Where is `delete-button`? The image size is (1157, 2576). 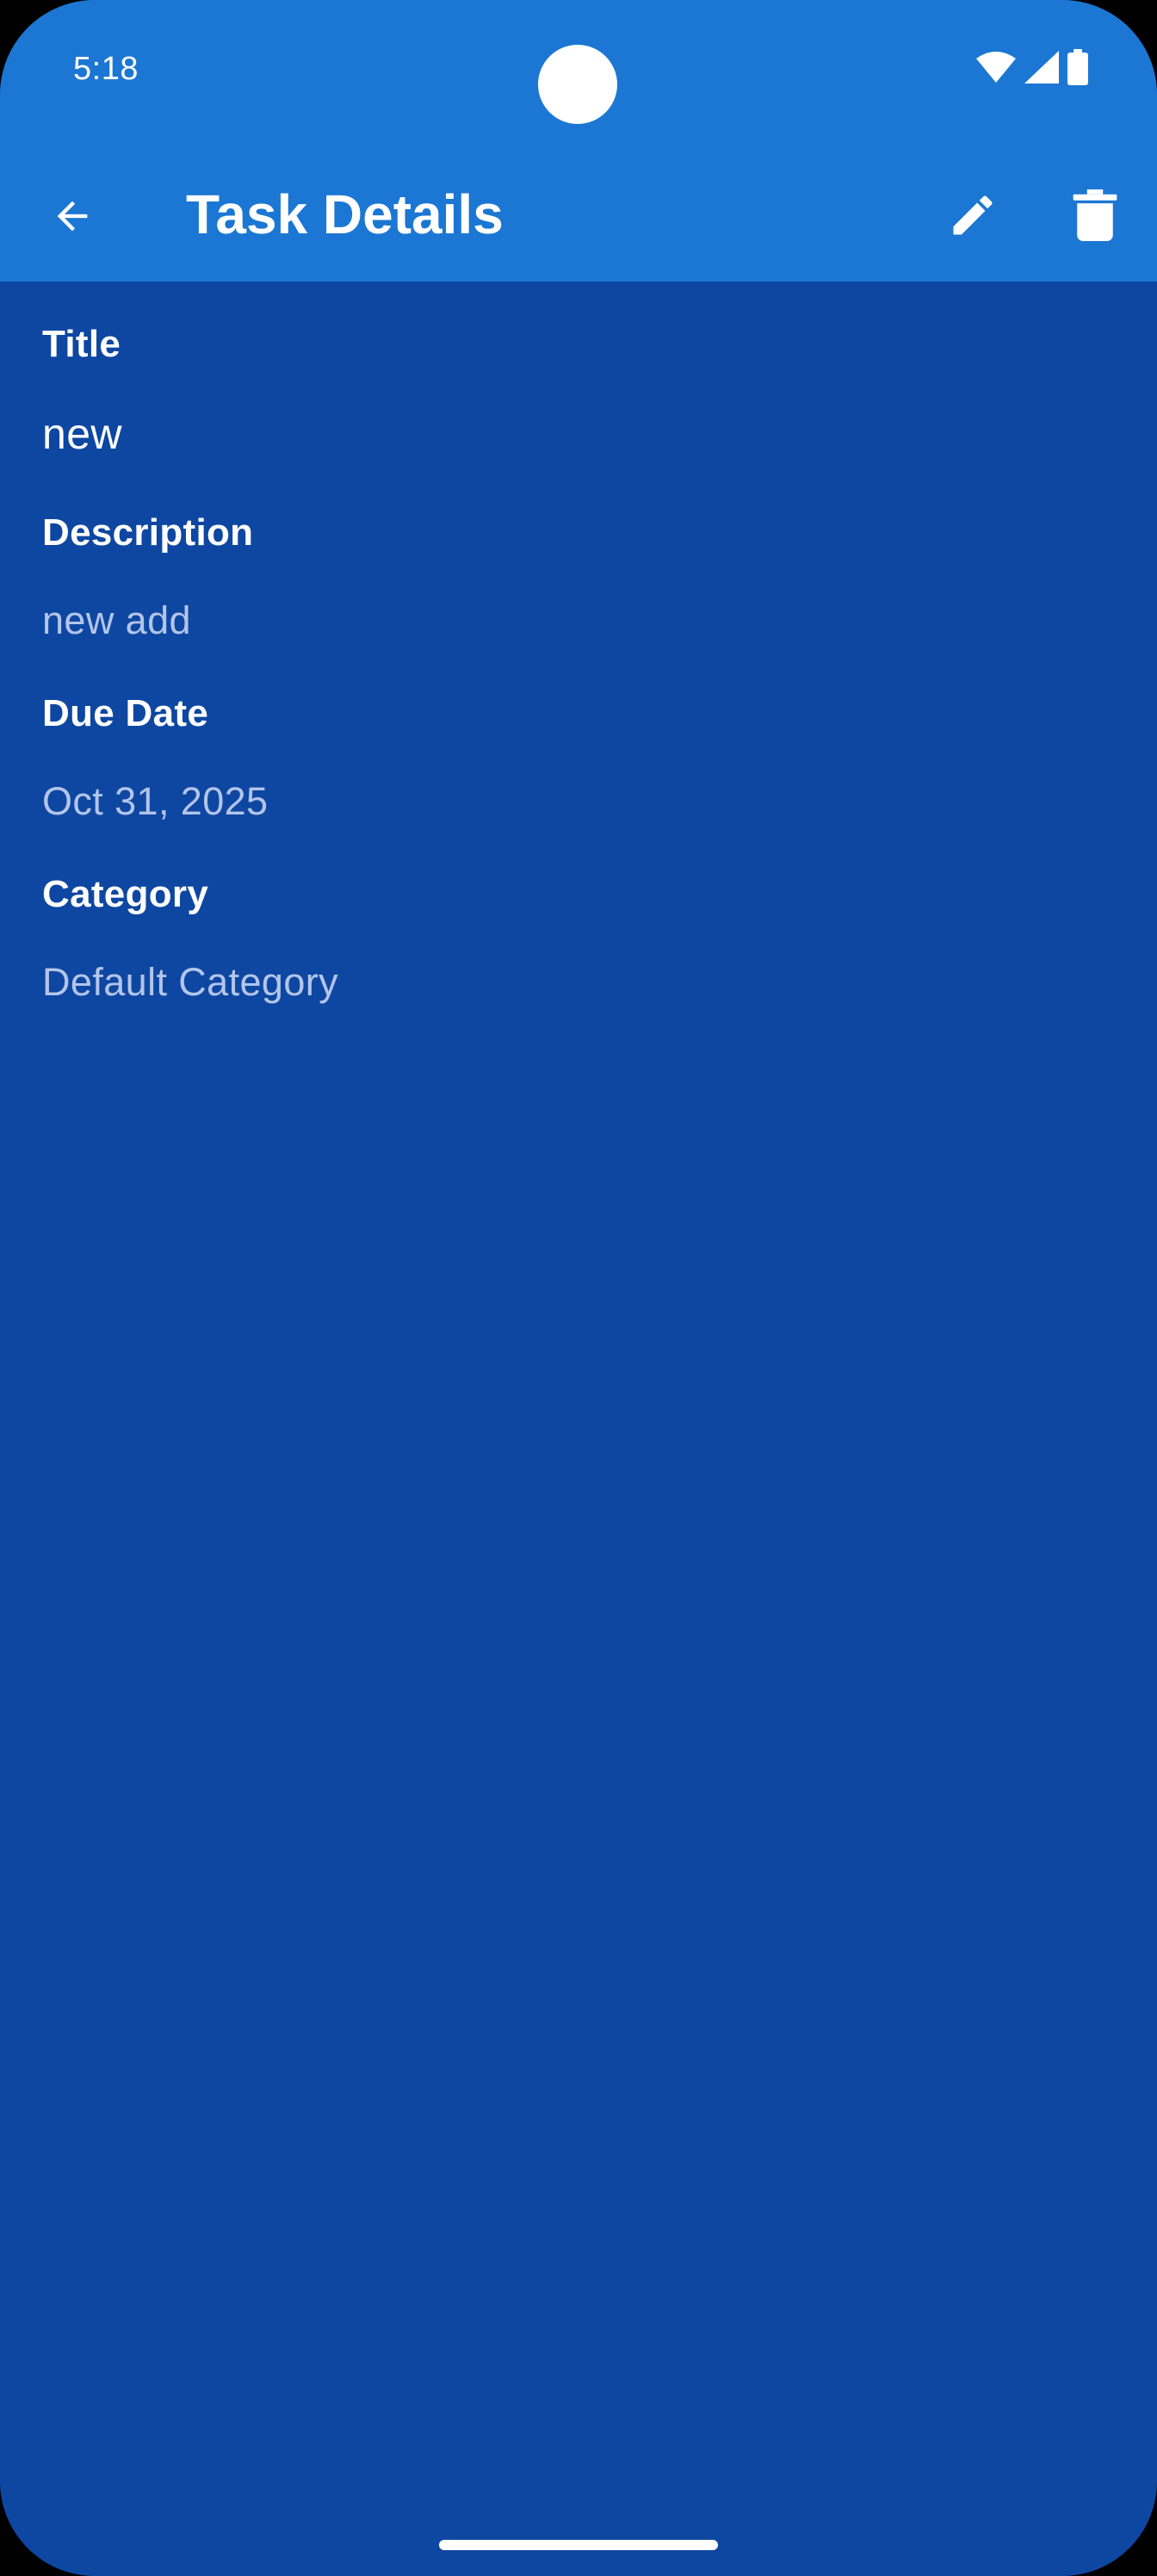
delete-button is located at coordinates (1095, 217).